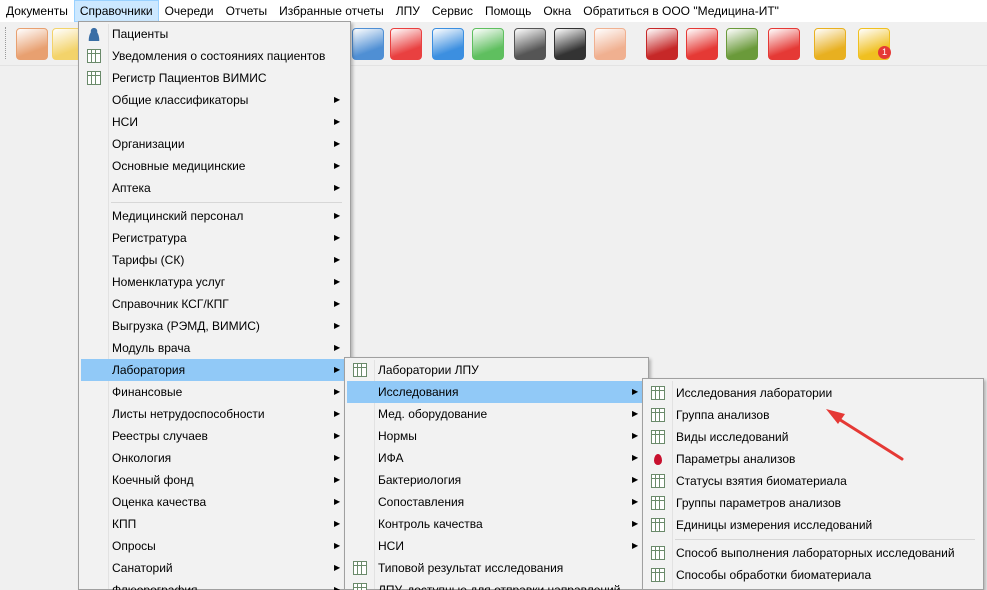 This screenshot has height=590, width=987. What do you see at coordinates (813, 525) in the screenshot?
I see `menu-item-единицы-измерения-исследований: Единицы измерения исследований` at bounding box center [813, 525].